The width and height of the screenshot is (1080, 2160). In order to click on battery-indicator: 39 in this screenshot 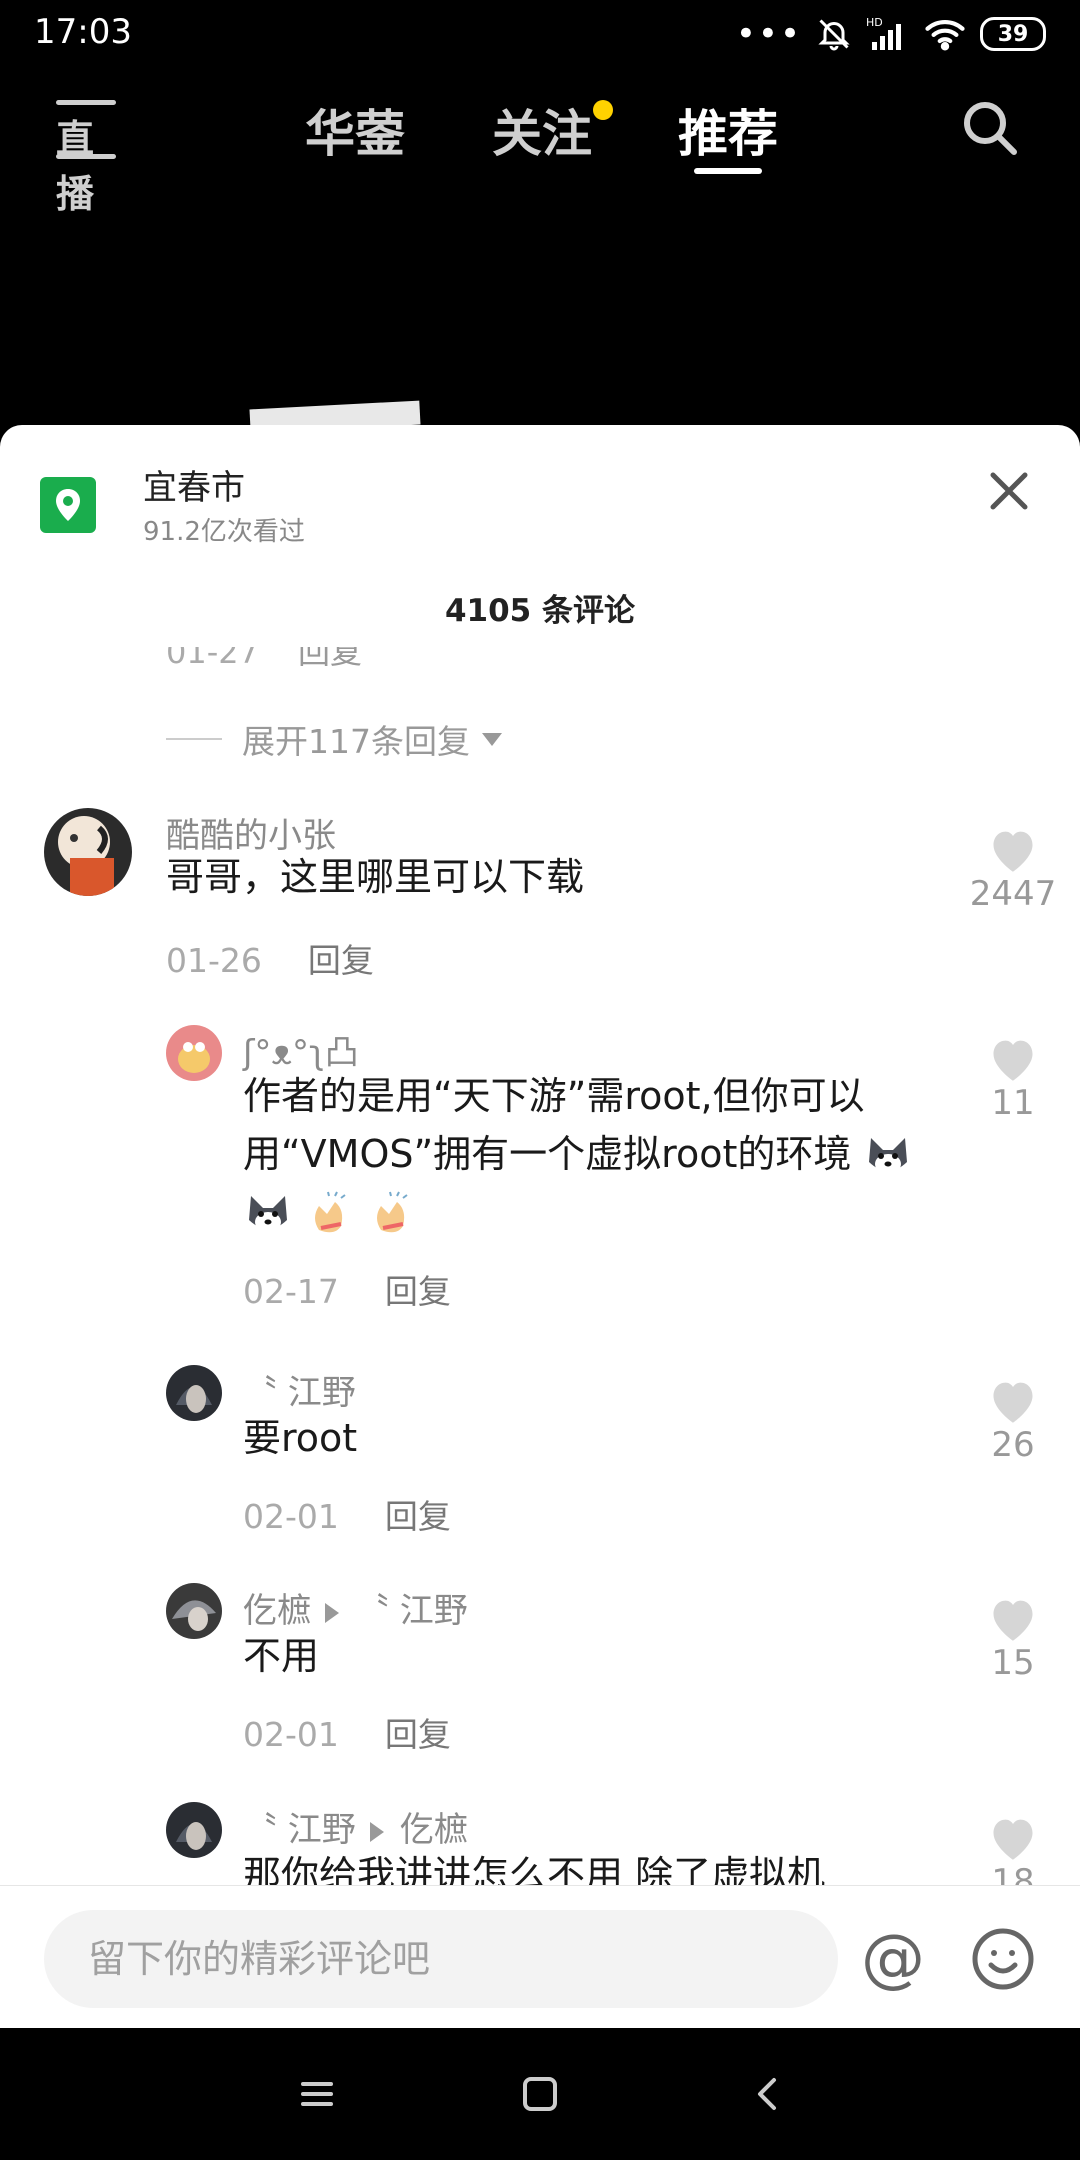, I will do `click(1013, 34)`.